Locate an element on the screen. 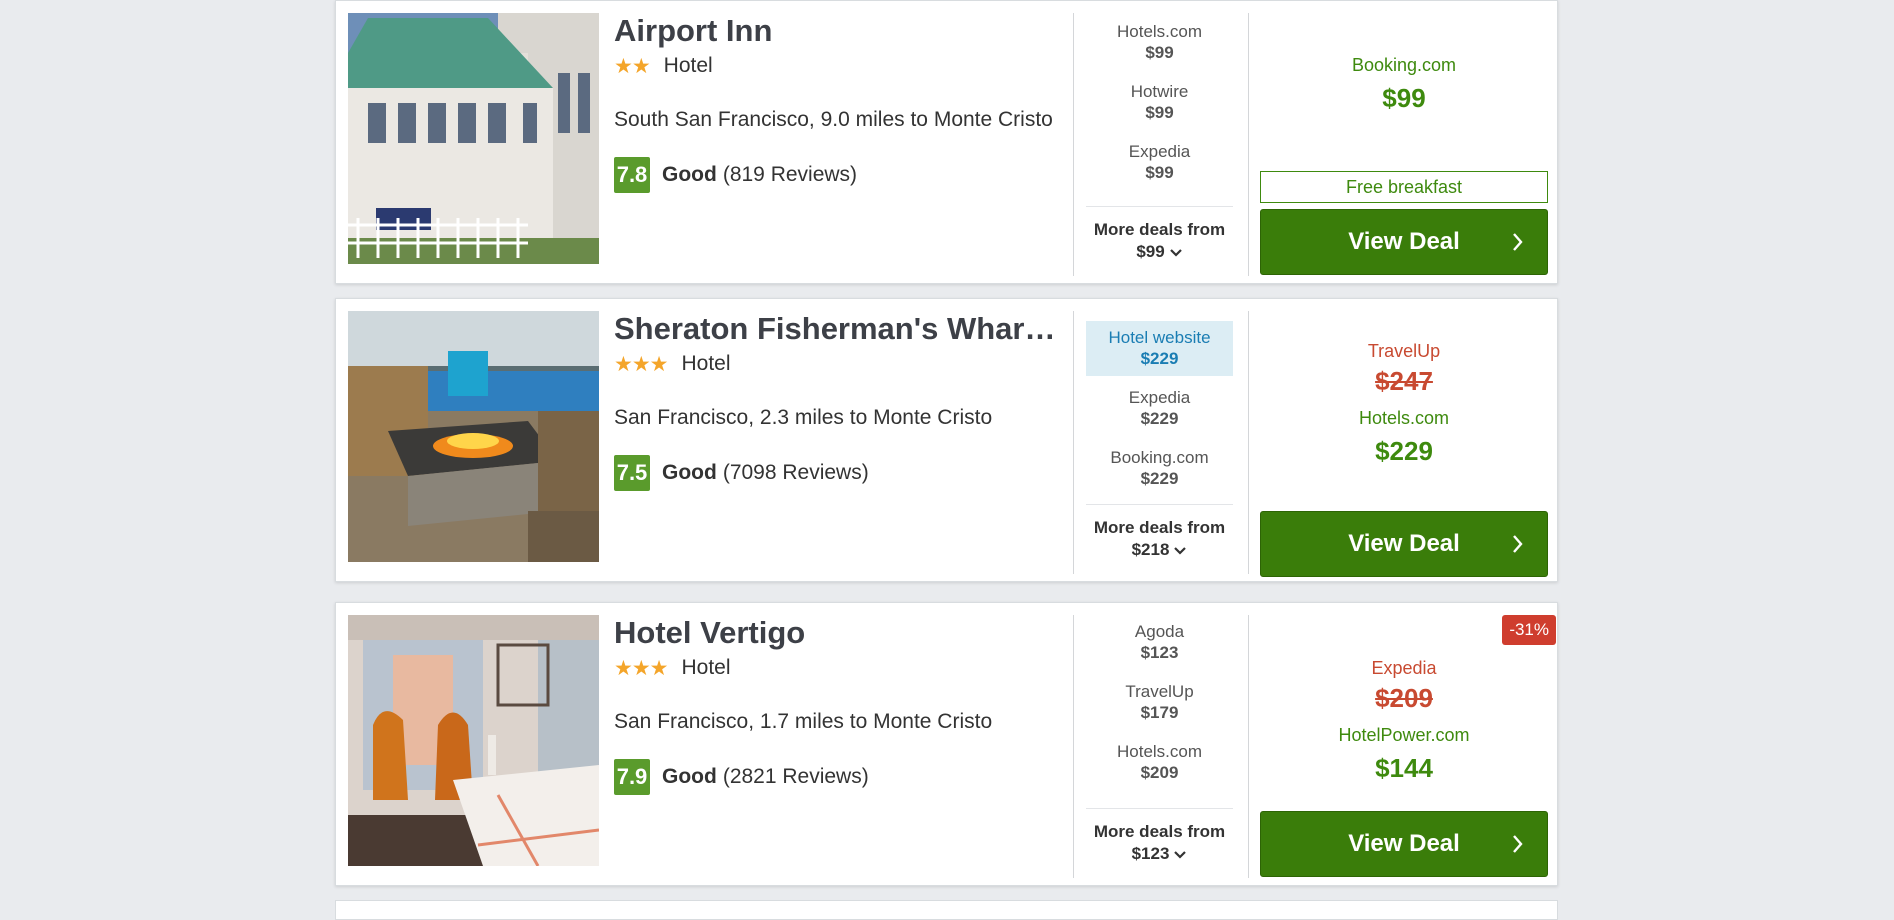 This screenshot has width=1894, height=920. provider-deal: TravelUp $179 is located at coordinates (1159, 702).